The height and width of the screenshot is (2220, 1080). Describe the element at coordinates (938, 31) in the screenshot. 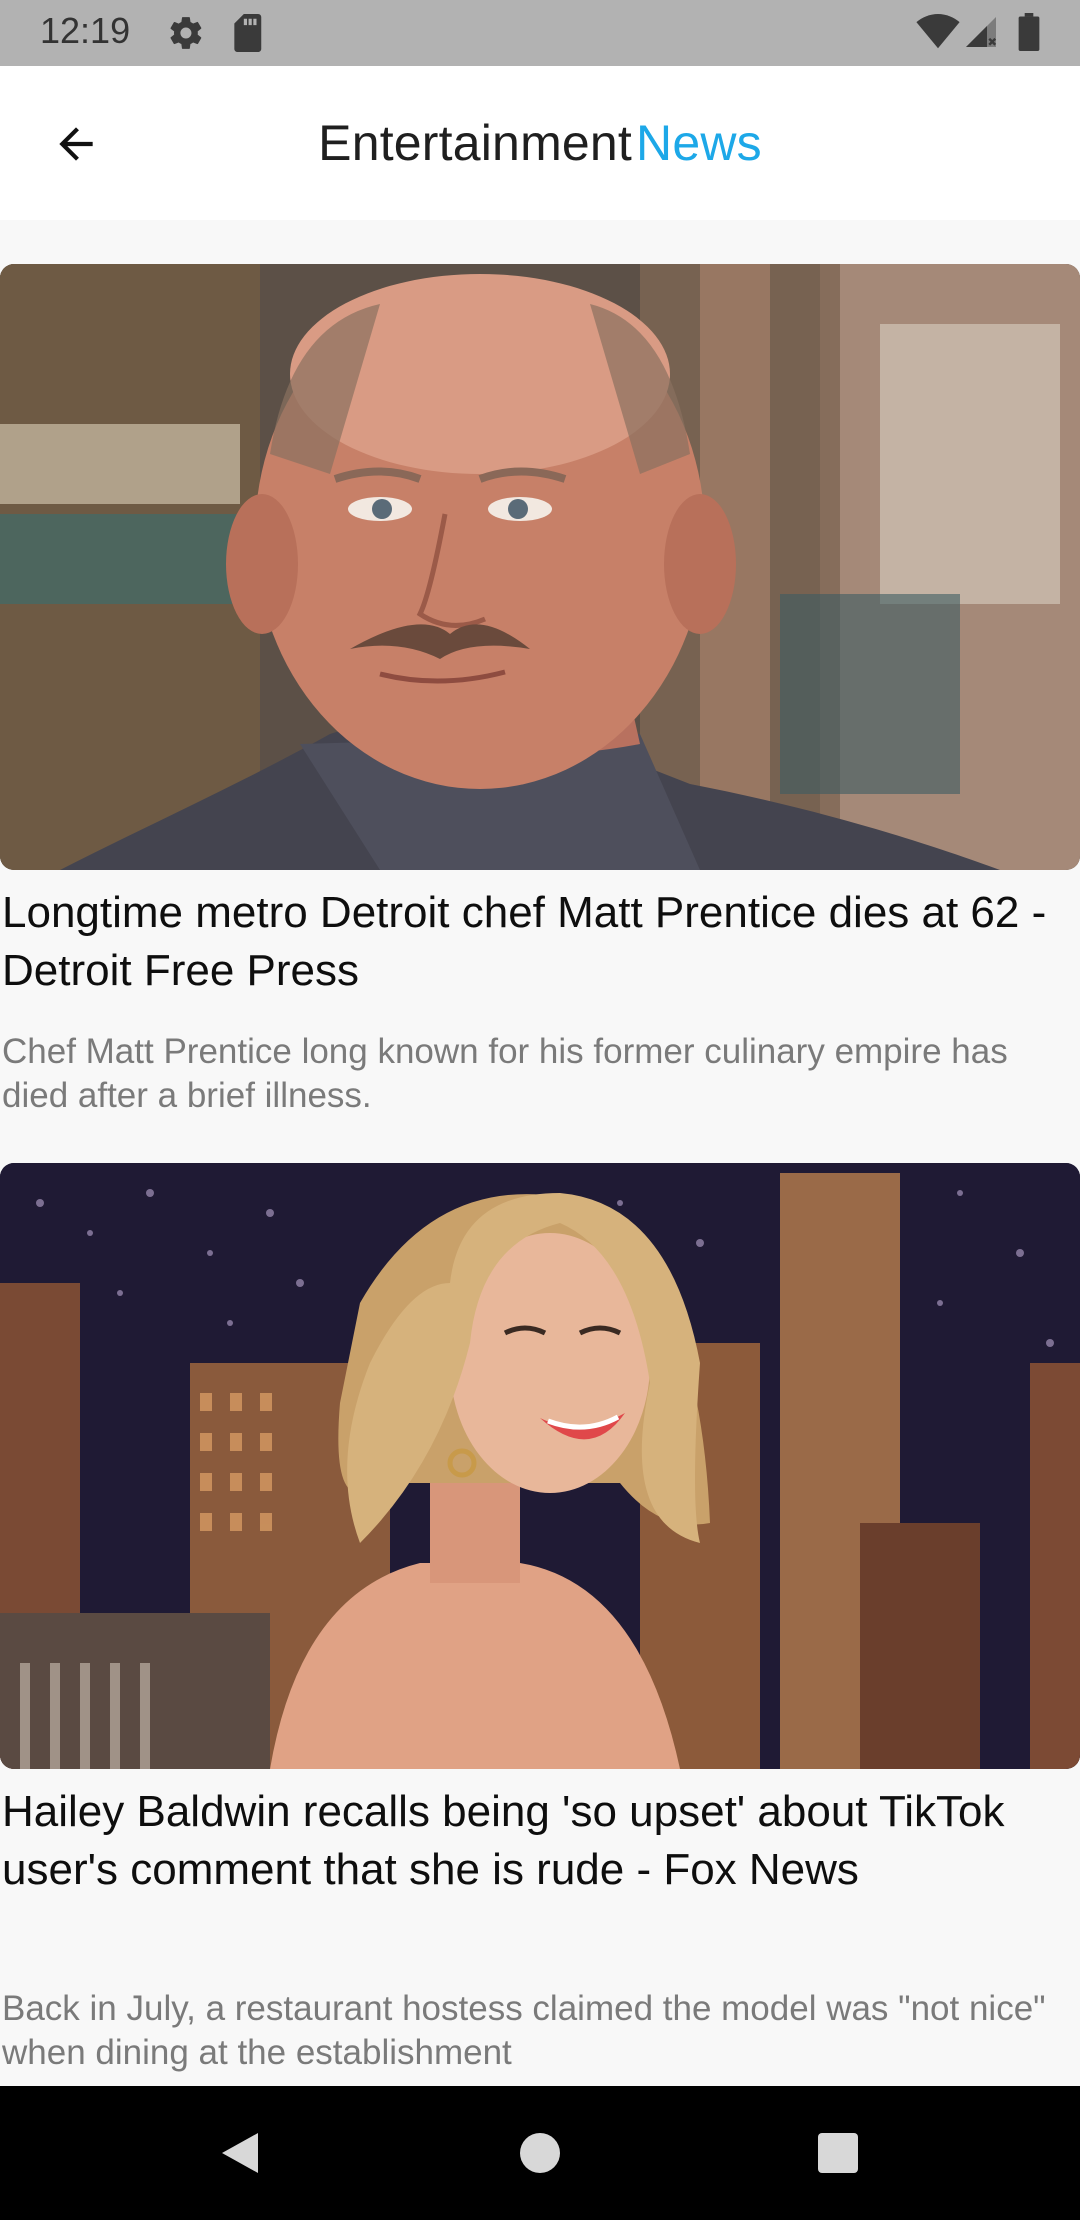

I see `wifi-icon` at that location.